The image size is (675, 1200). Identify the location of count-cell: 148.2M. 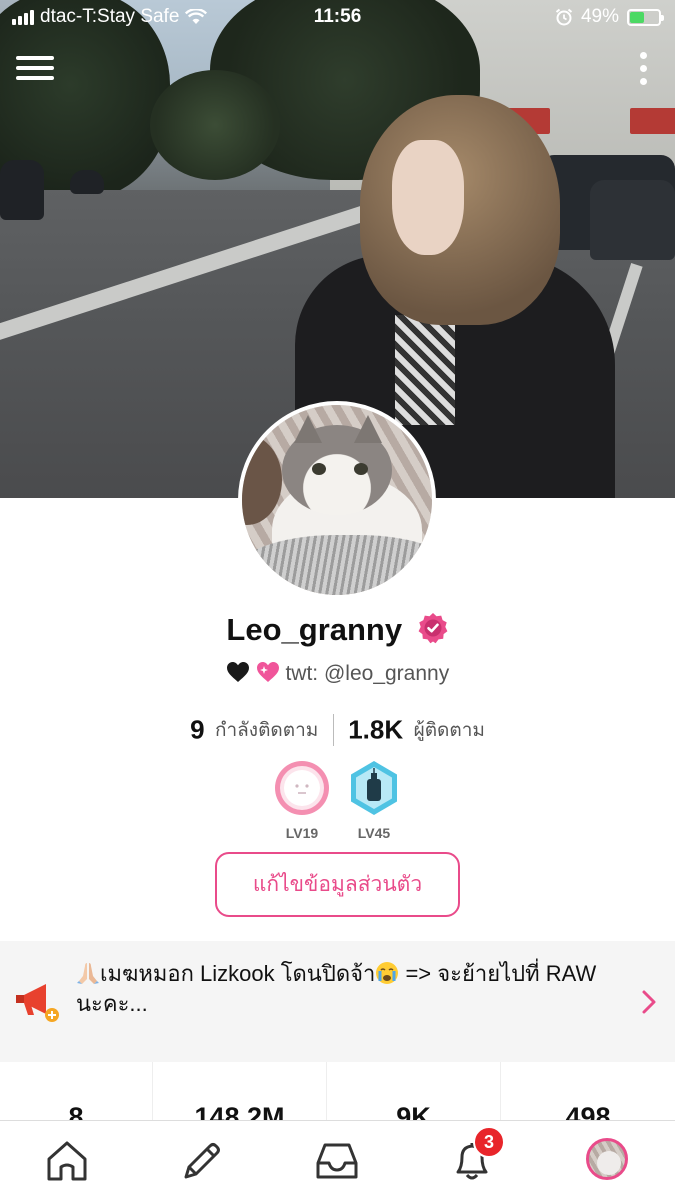
(239, 1111).